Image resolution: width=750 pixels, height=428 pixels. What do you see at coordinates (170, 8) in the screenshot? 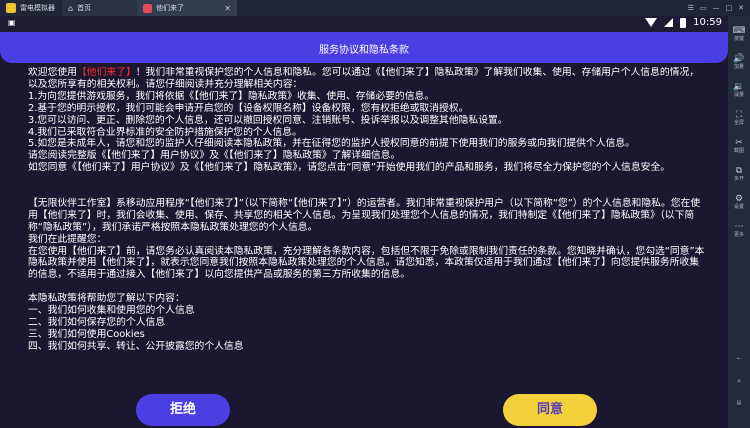
I see `tab-app-label: 他们来了` at bounding box center [170, 8].